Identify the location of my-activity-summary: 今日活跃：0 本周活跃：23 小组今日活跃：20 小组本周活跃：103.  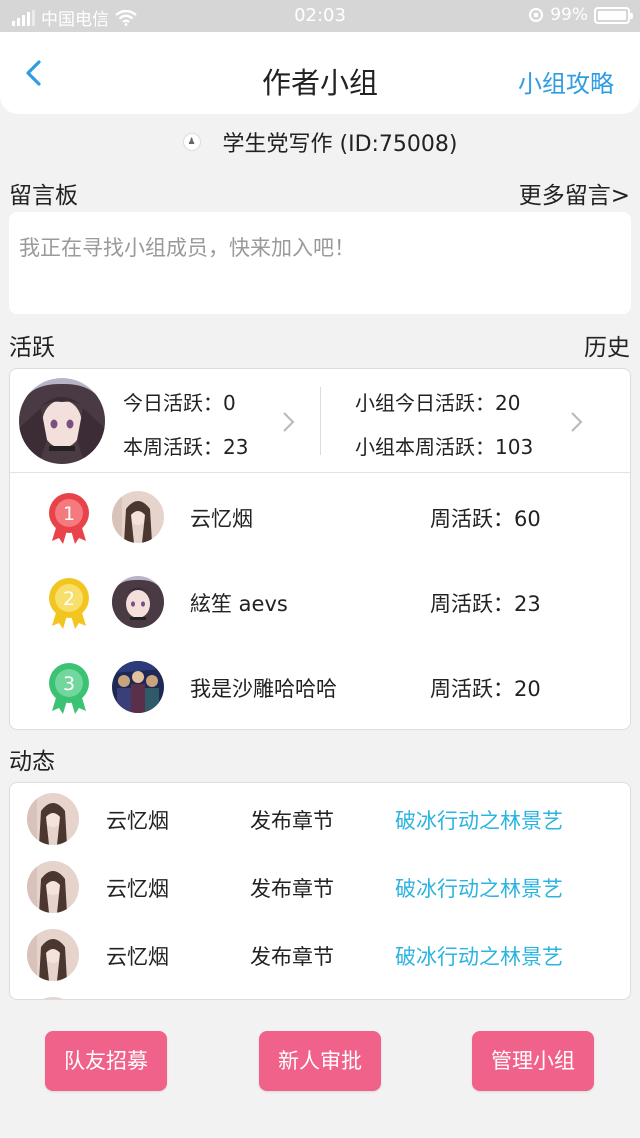
(320, 421).